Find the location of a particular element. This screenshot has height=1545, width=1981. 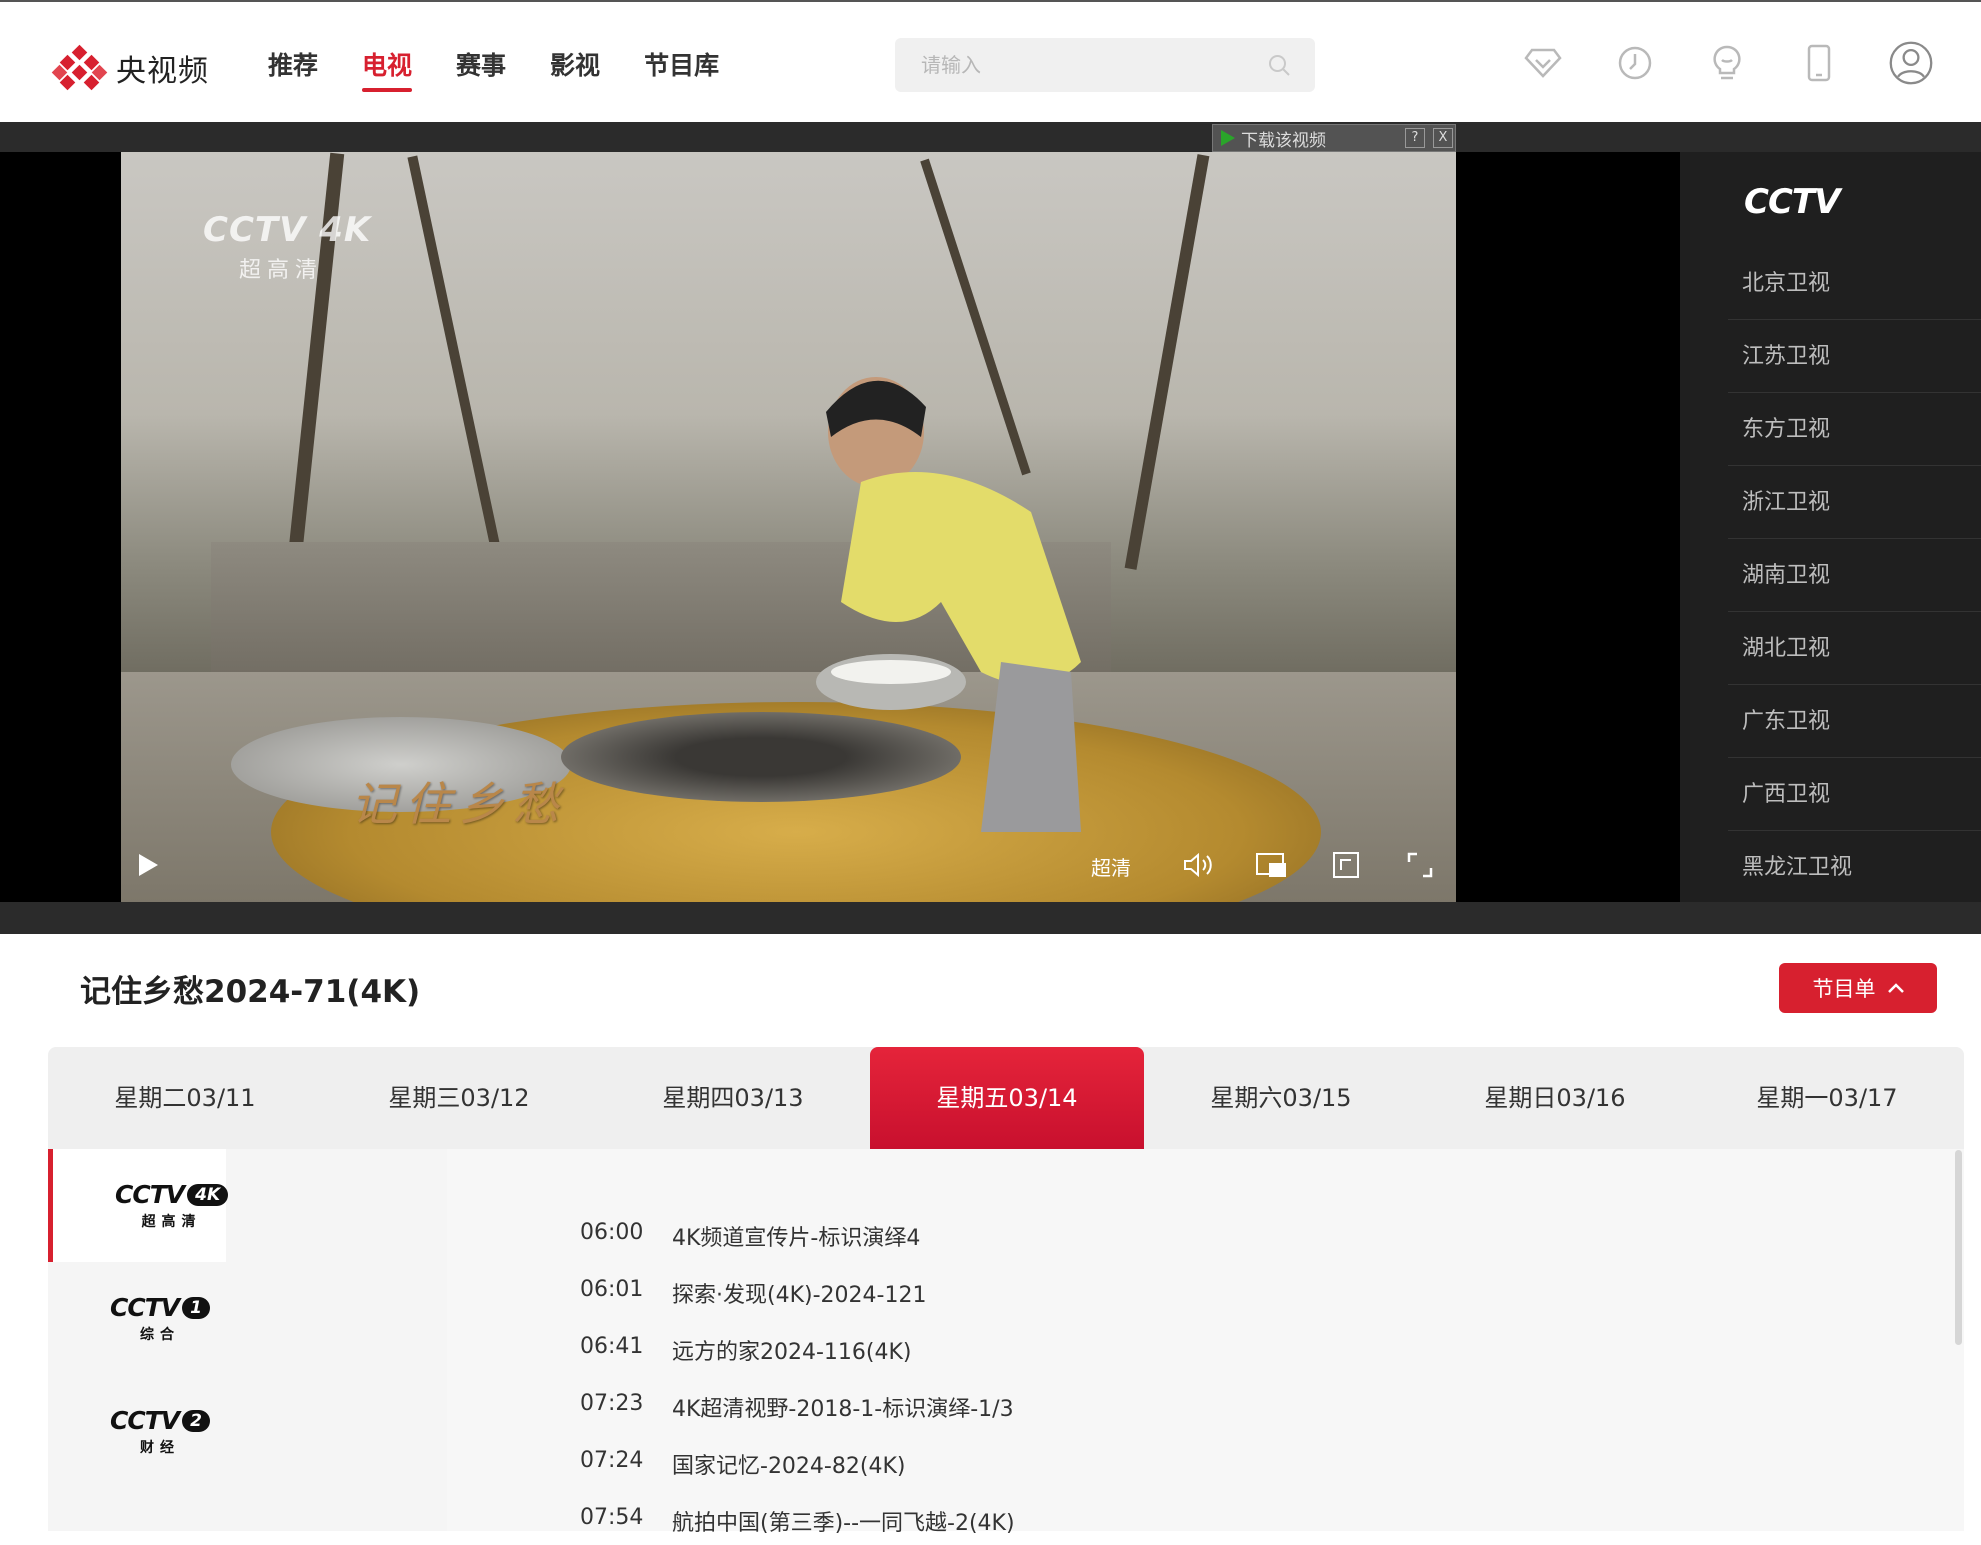

download-label: 下载该视频 is located at coordinates (1283, 140).